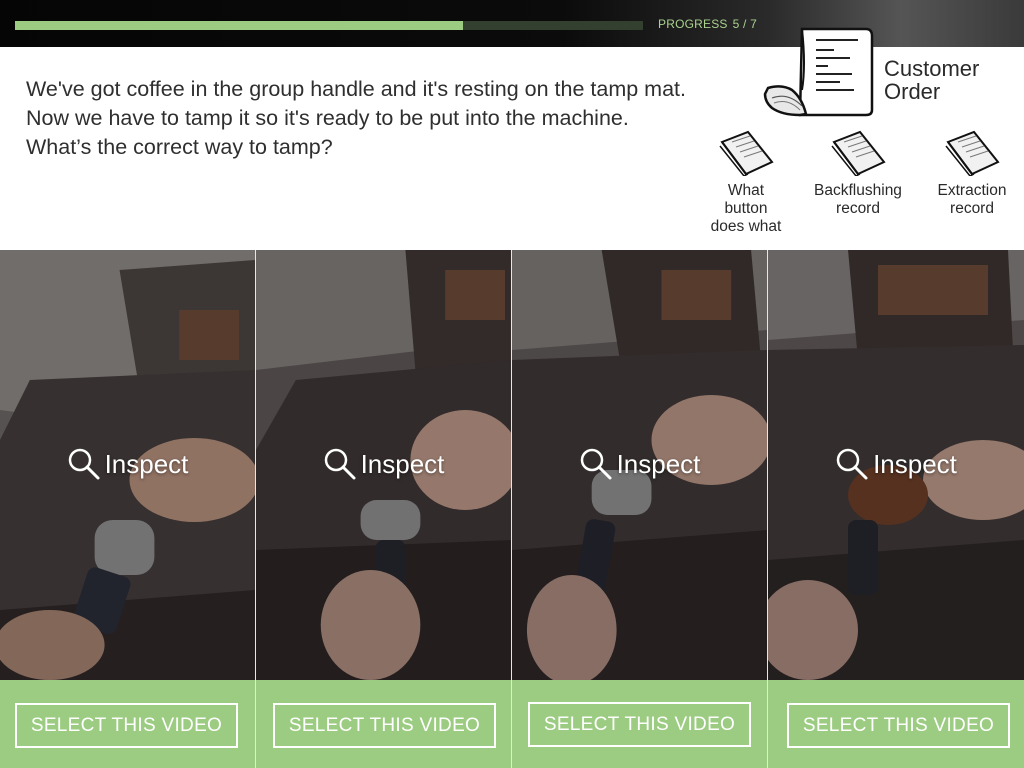 The image size is (1024, 768). I want to click on doc-label: What button does what, so click(746, 209).